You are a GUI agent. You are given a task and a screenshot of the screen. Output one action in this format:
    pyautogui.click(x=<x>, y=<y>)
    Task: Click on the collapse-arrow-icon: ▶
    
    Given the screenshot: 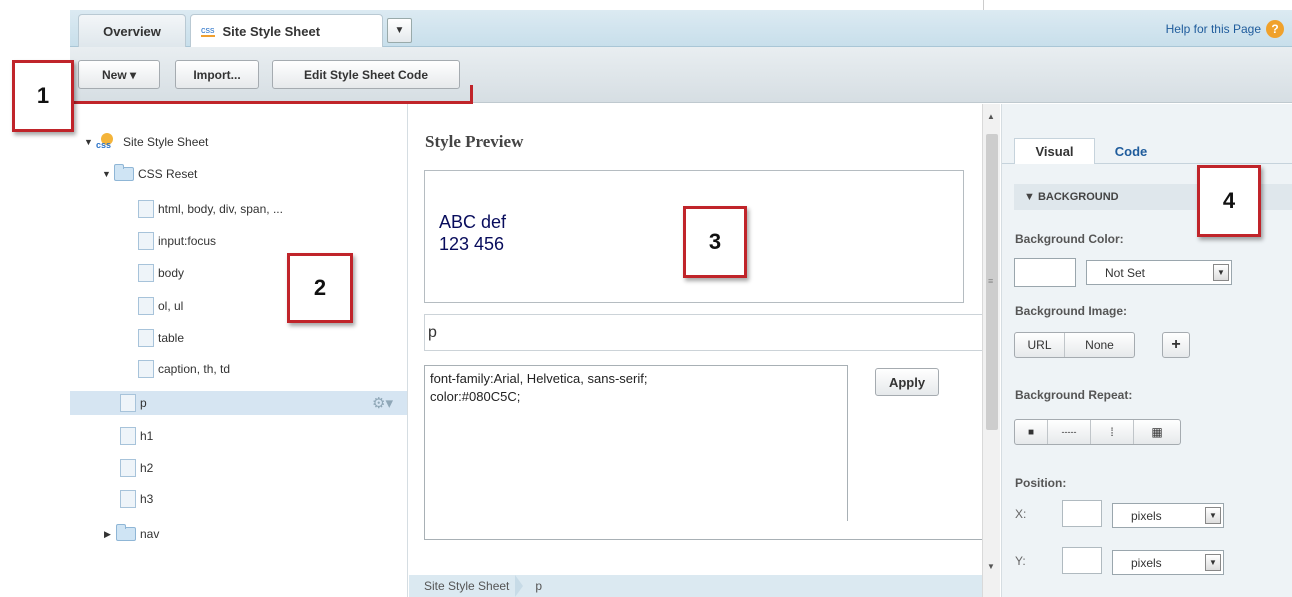 What is the action you would take?
    pyautogui.click(x=110, y=534)
    